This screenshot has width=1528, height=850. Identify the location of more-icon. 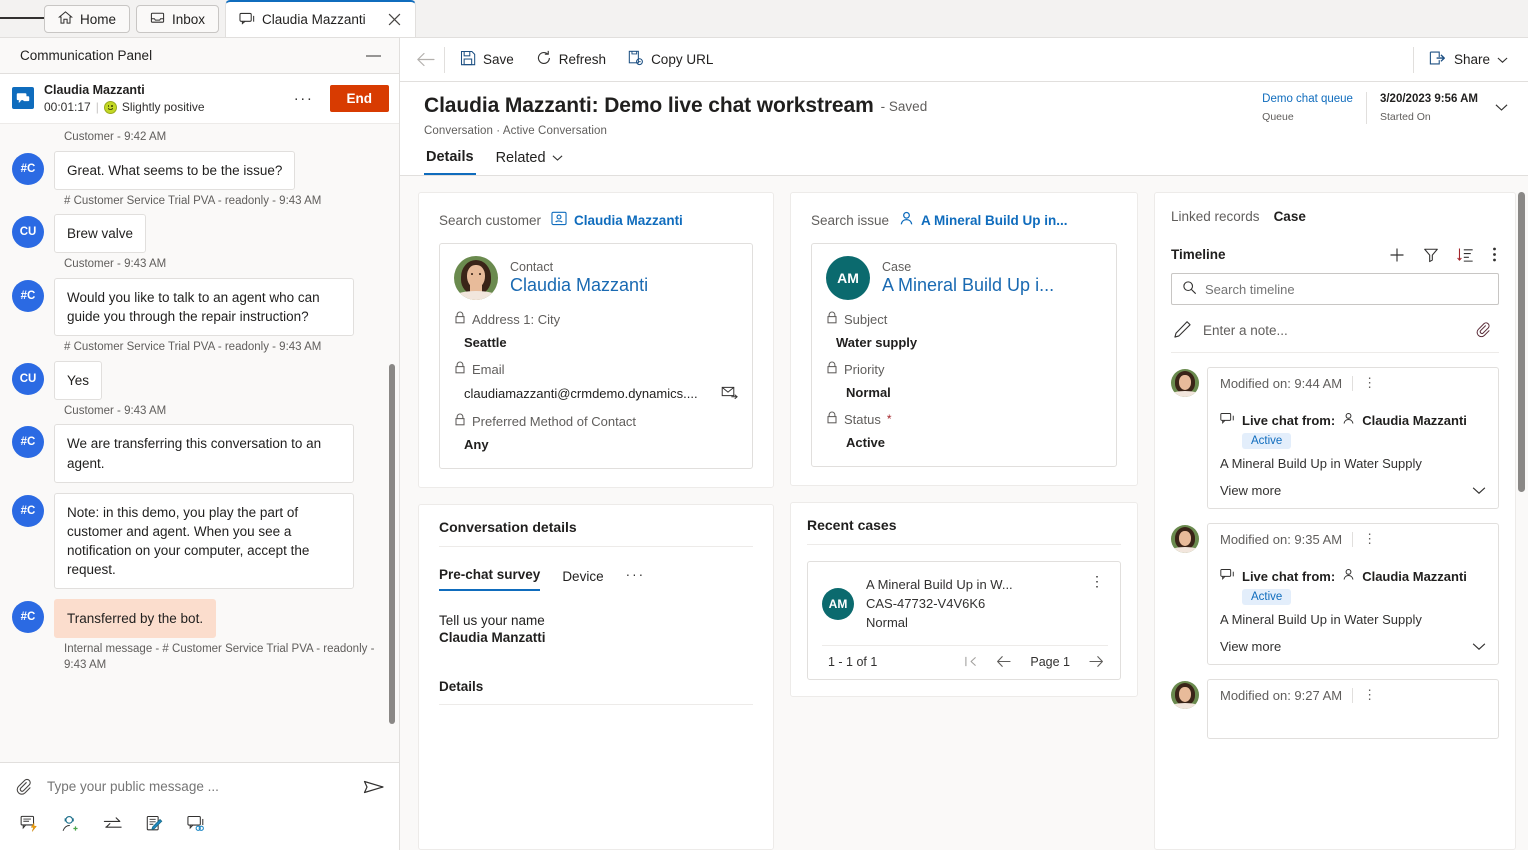
(1491, 254).